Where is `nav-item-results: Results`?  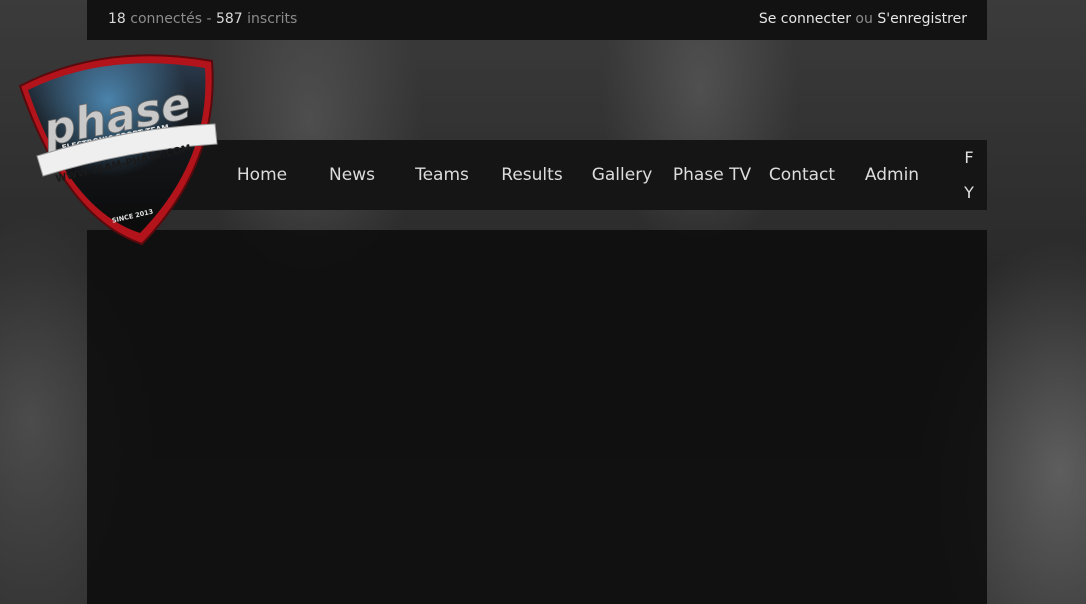 nav-item-results: Results is located at coordinates (532, 175).